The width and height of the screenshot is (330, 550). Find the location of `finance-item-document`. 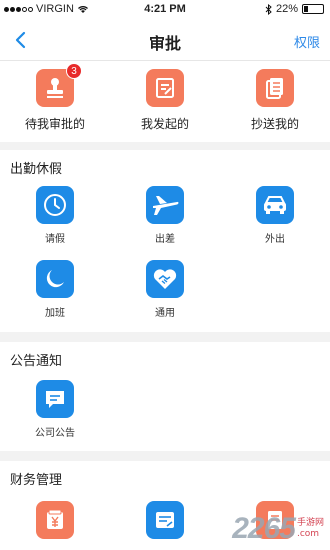

finance-item-document is located at coordinates (165, 520).